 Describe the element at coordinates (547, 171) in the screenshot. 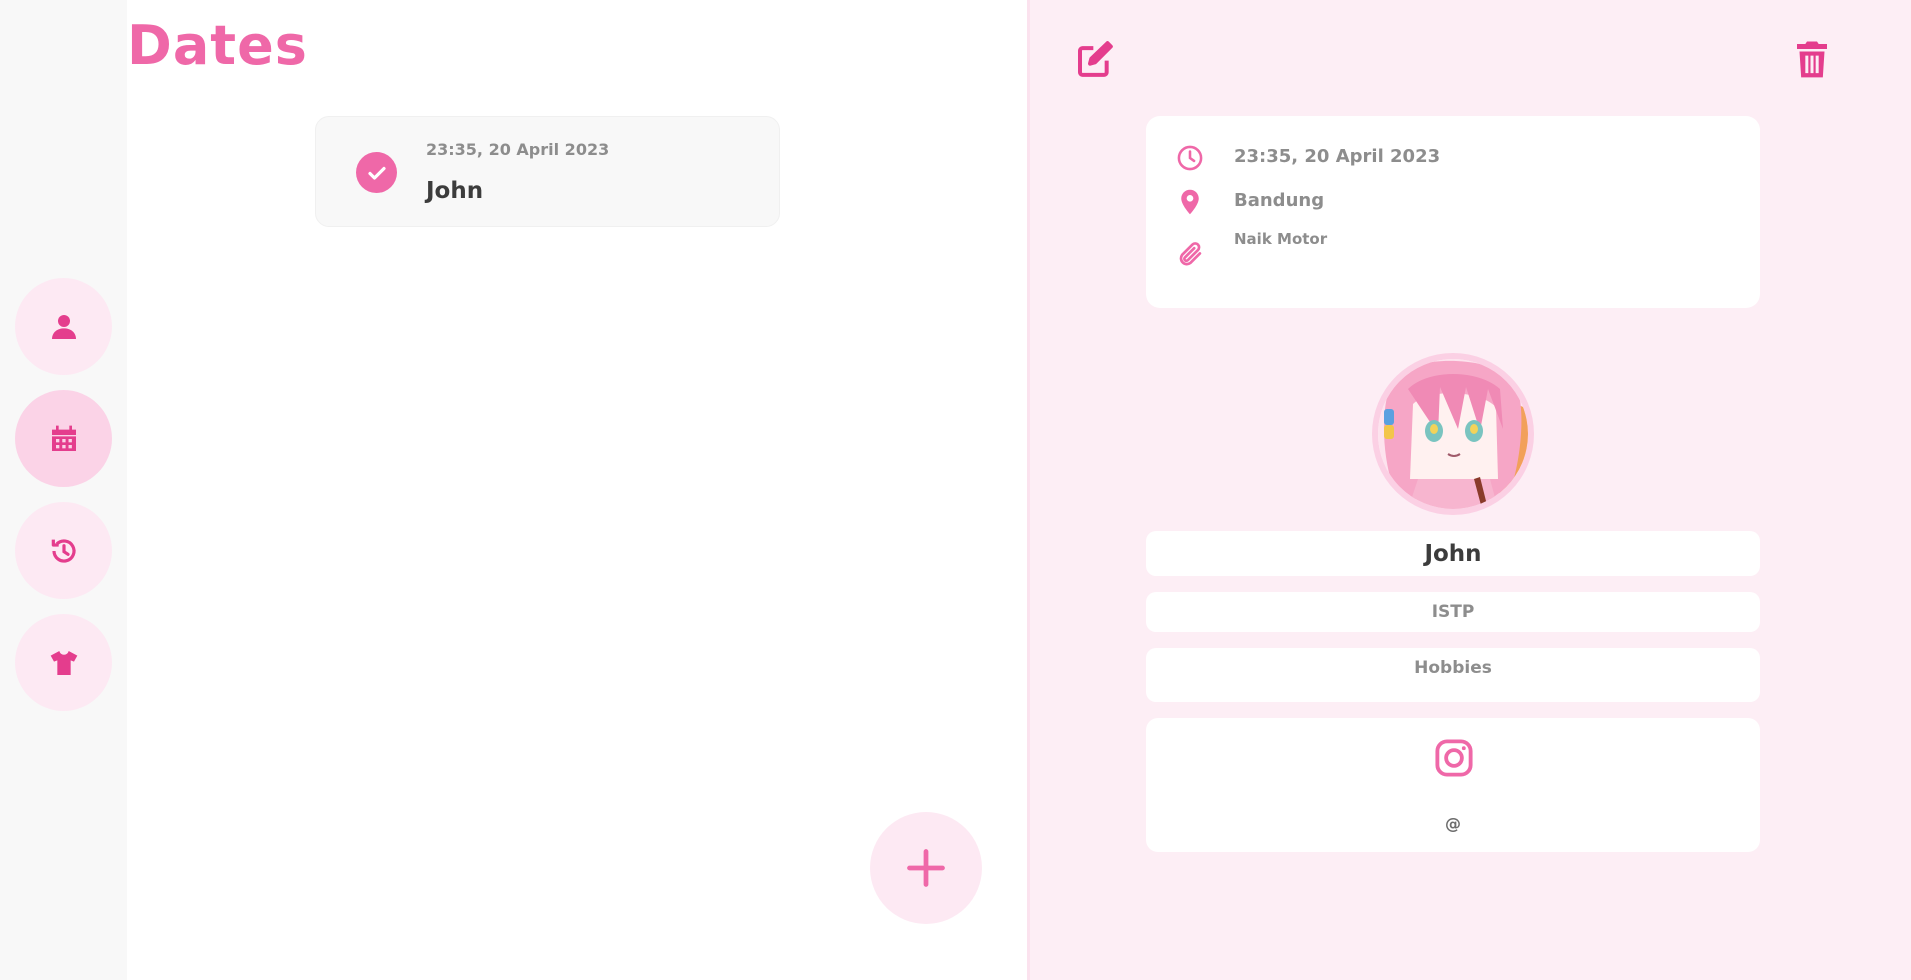

I see `date-list-item: 23:35, 20 April 2023 John` at that location.